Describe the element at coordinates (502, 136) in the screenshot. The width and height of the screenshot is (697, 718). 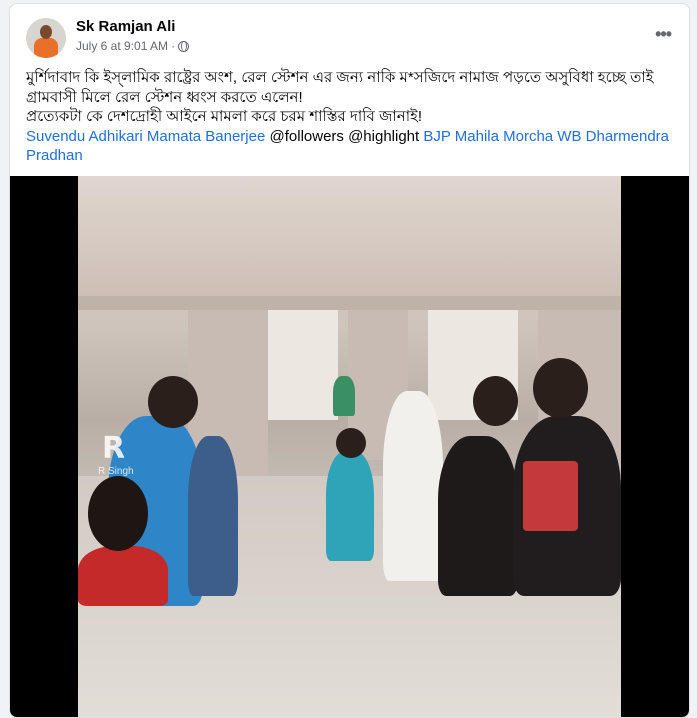
I see `tag-link: BJP Mahila Morcha WB` at that location.